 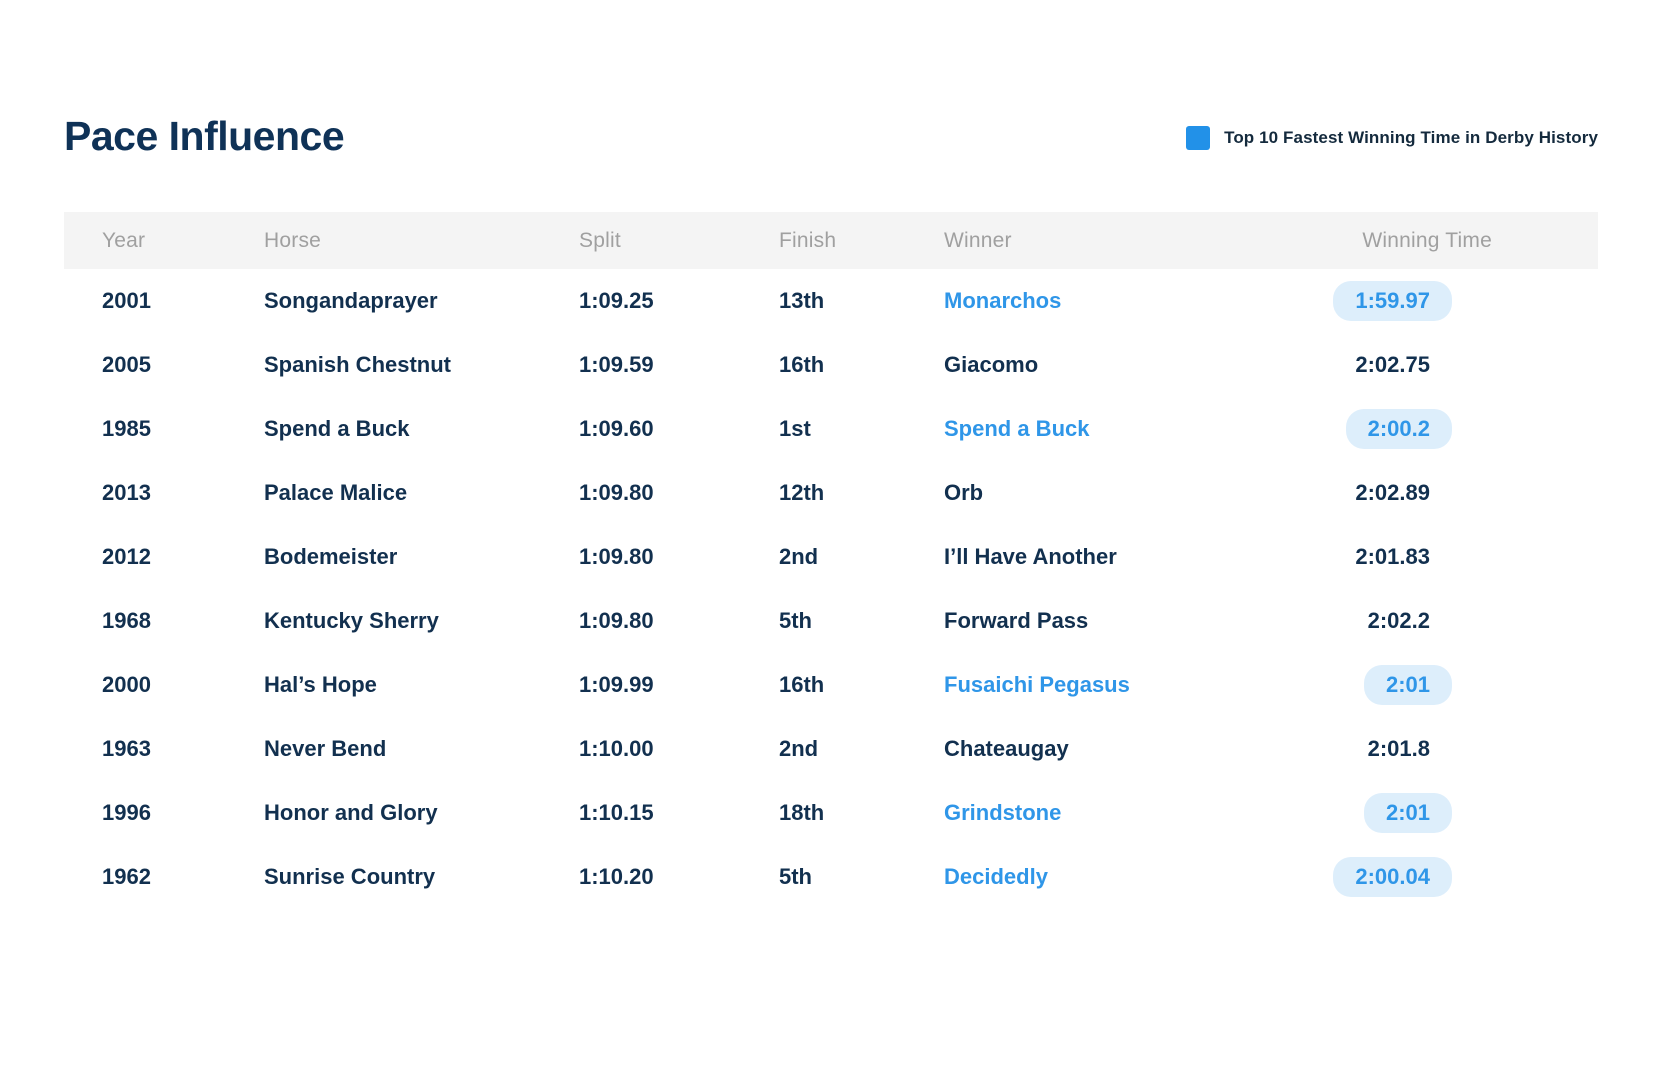 I want to click on winning-time-value: 2:02.75, so click(x=1392, y=364).